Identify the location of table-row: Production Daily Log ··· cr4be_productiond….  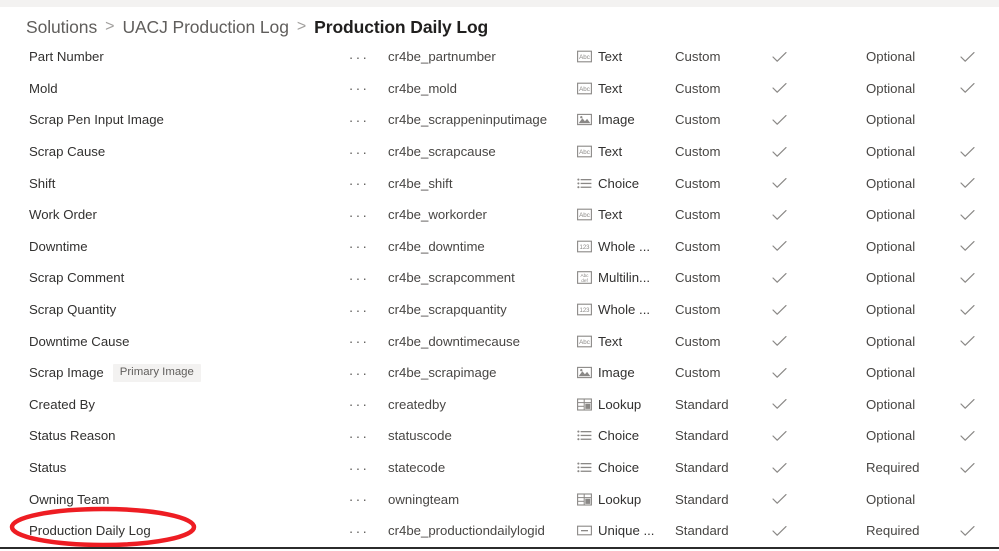
(499, 531).